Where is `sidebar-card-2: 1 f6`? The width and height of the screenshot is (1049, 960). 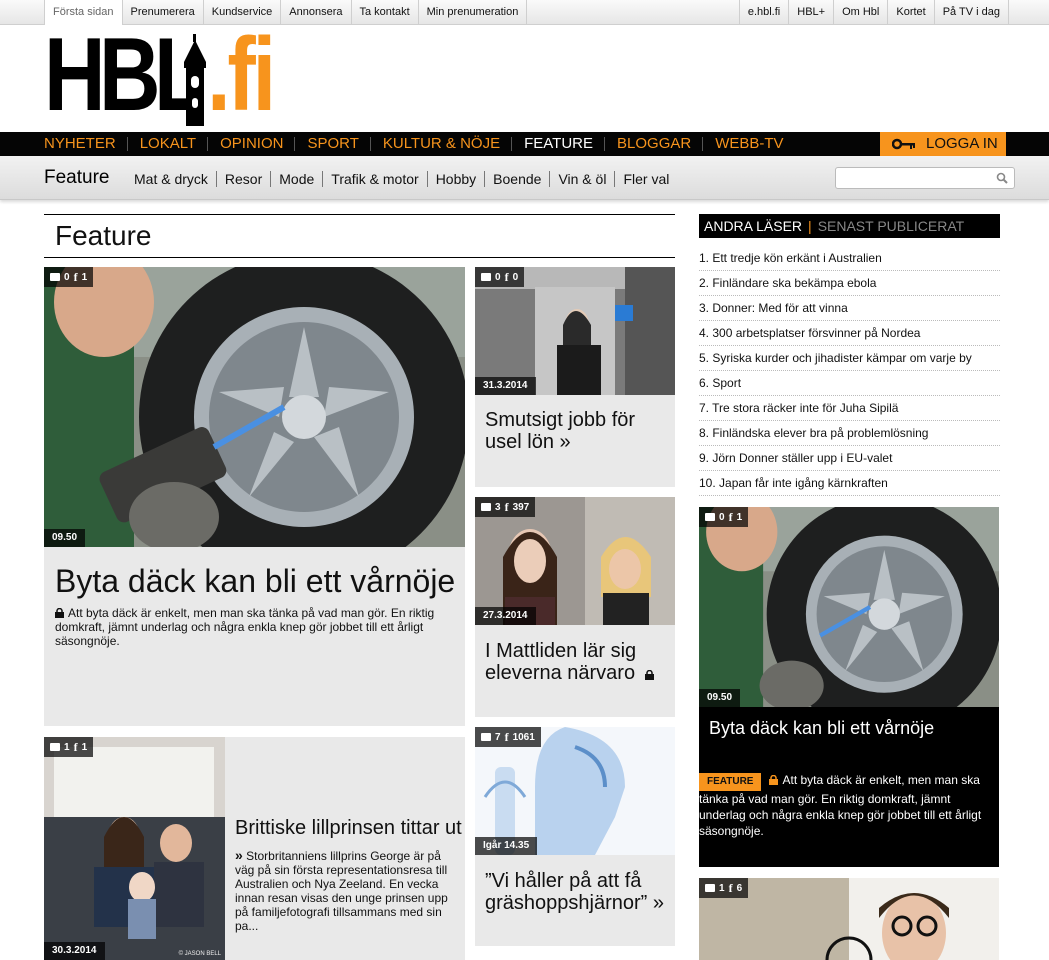
sidebar-card-2: 1 f6 is located at coordinates (849, 919).